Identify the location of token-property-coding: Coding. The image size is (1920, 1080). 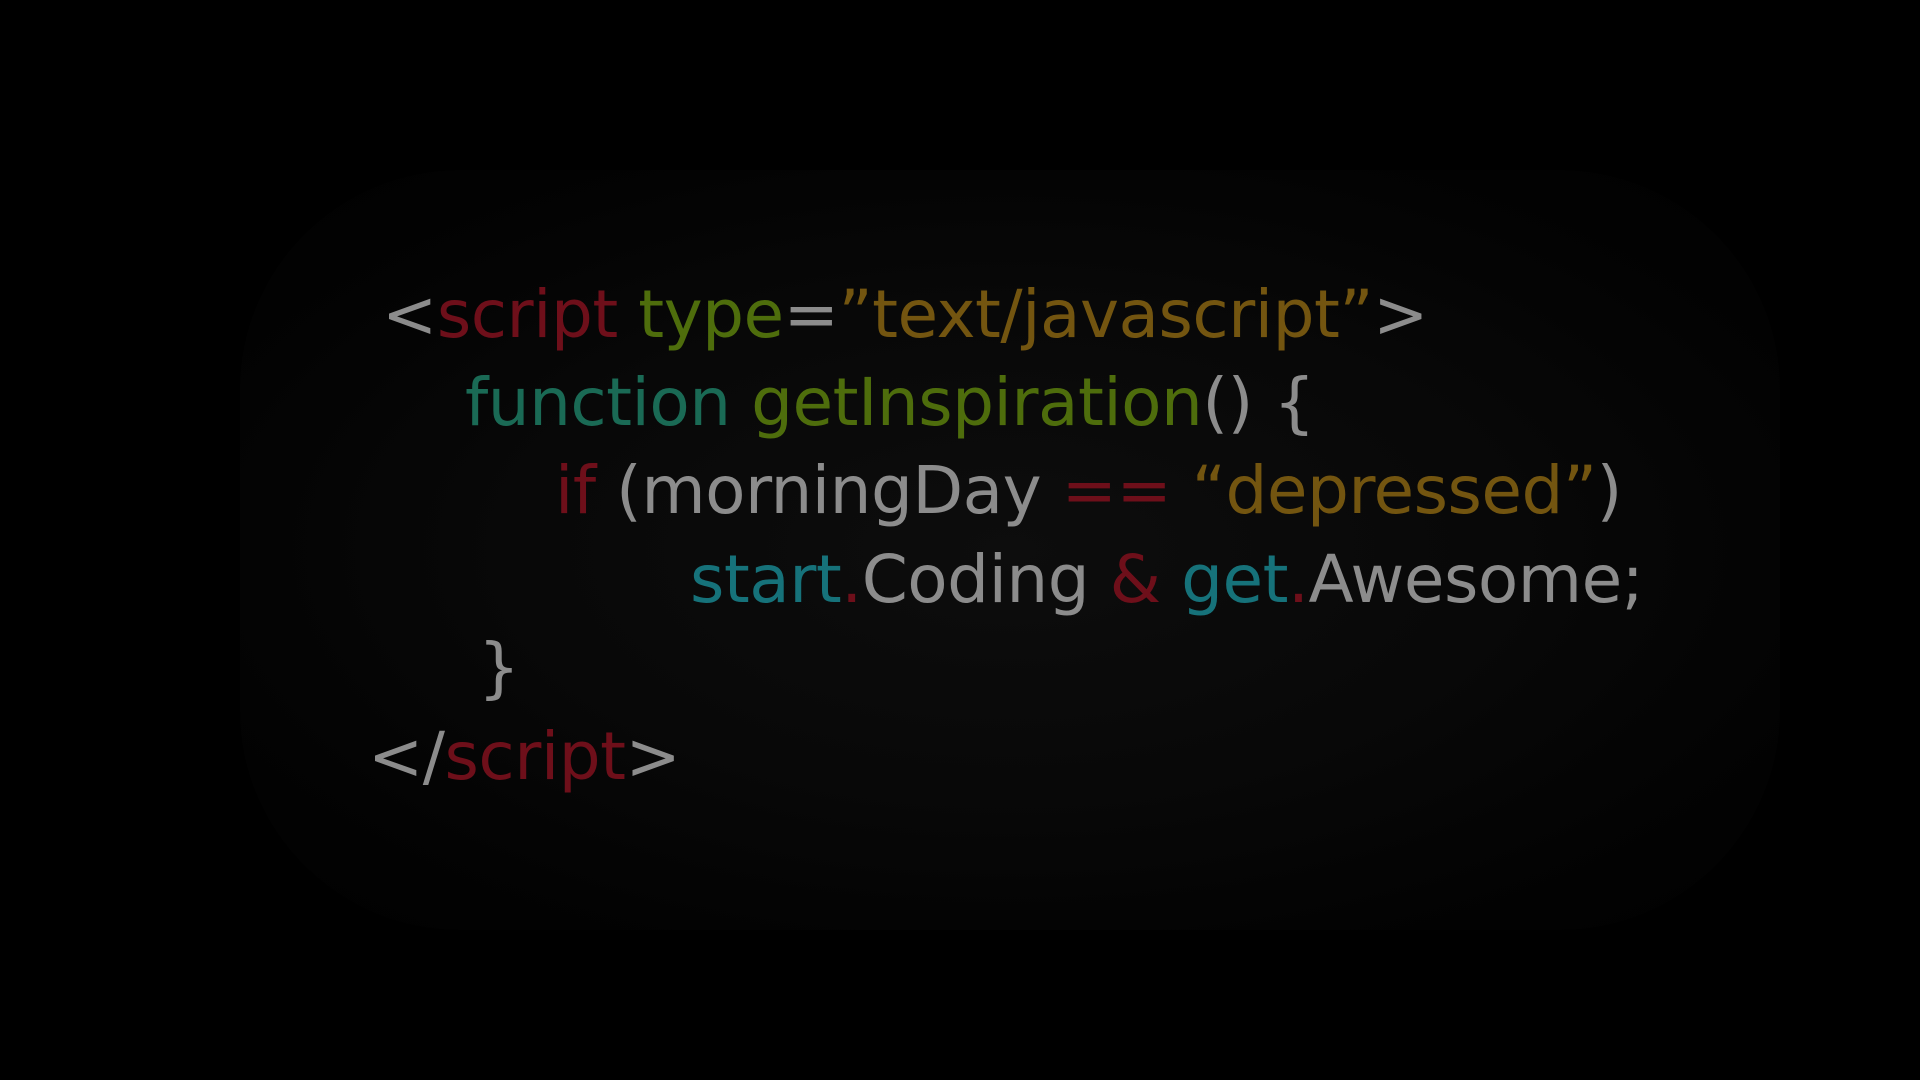
(975, 579).